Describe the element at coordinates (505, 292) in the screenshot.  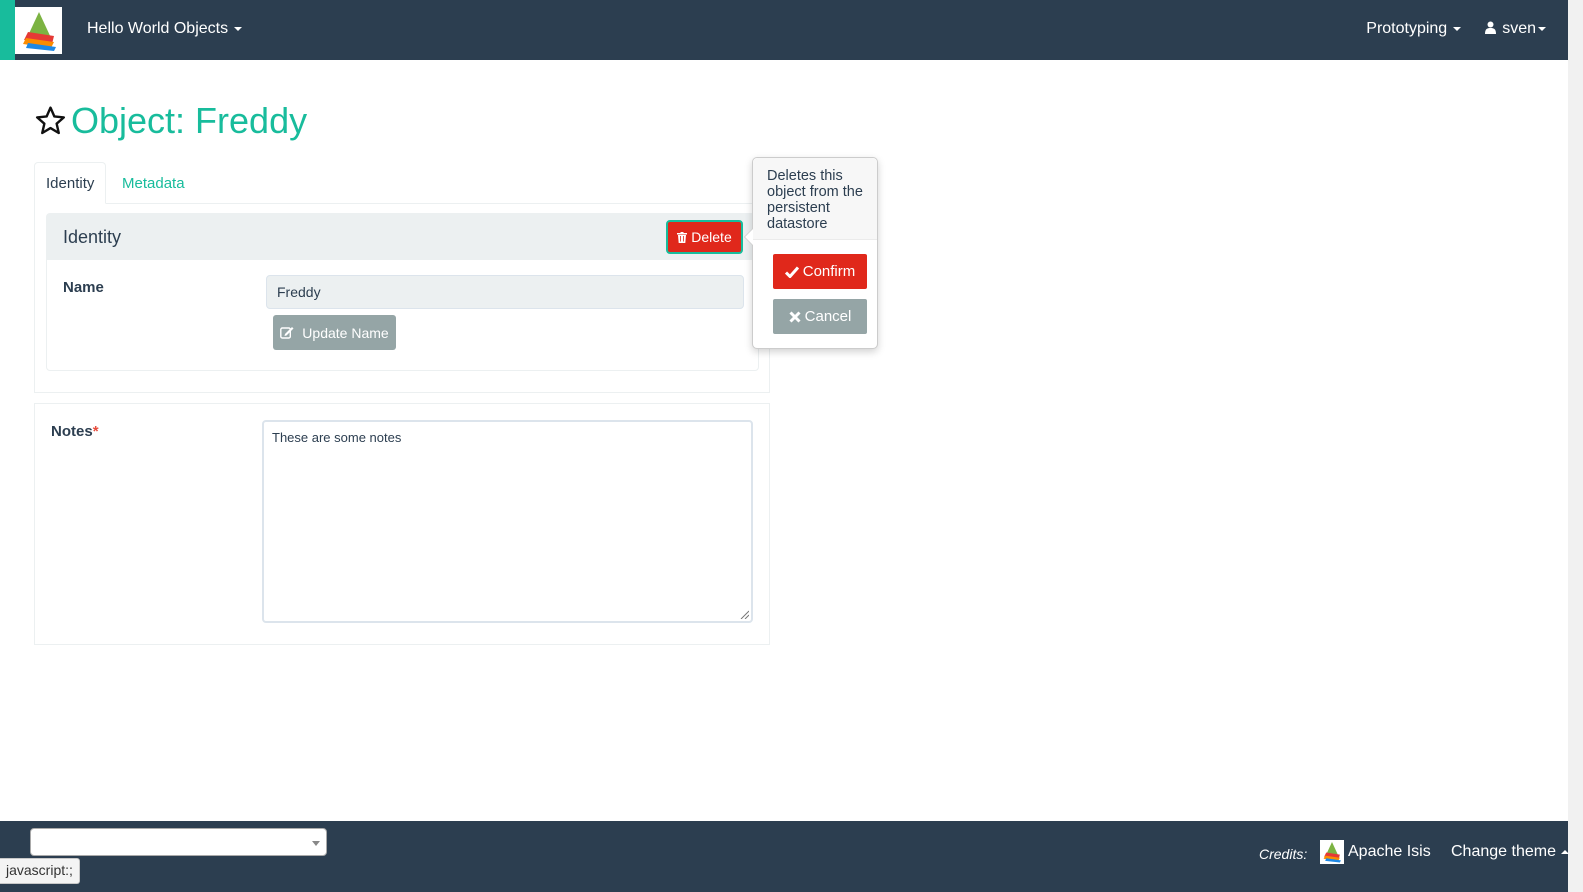
I see `name-field` at that location.